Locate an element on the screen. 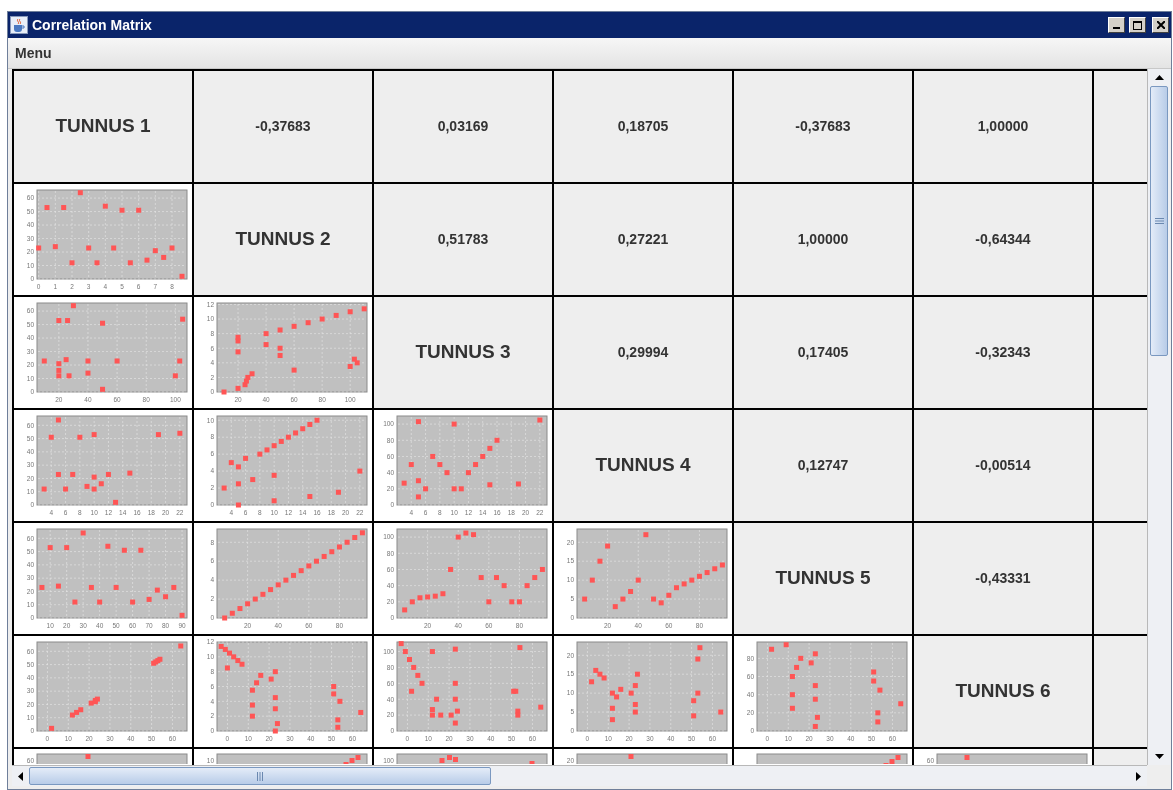 The width and height of the screenshot is (1173, 790). correlation-value: -0,32343 is located at coordinates (1003, 352).